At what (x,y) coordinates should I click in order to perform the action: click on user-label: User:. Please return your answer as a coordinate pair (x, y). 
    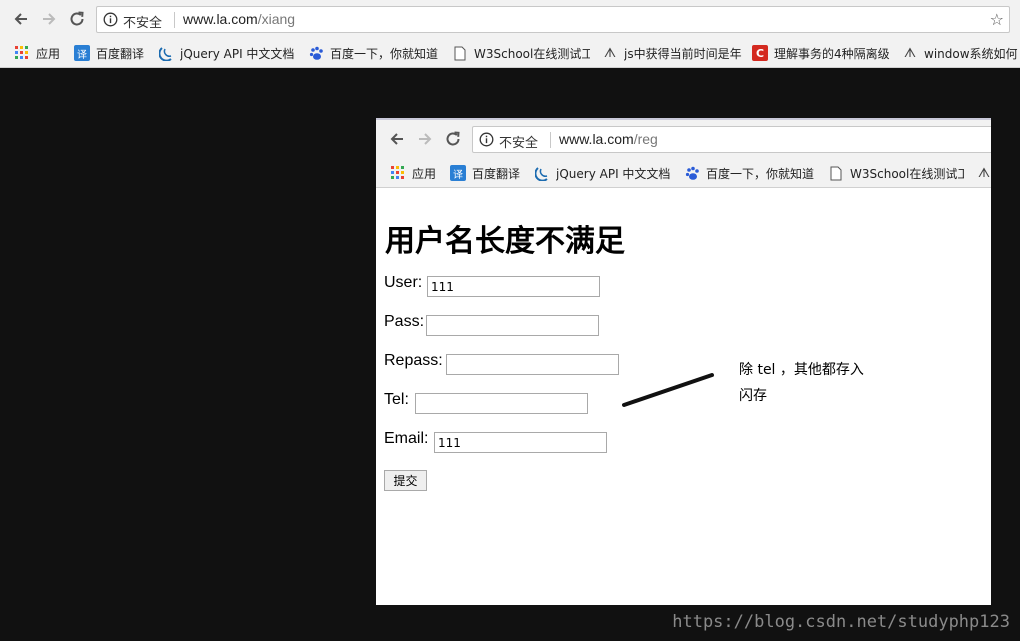
    Looking at the image, I should click on (403, 282).